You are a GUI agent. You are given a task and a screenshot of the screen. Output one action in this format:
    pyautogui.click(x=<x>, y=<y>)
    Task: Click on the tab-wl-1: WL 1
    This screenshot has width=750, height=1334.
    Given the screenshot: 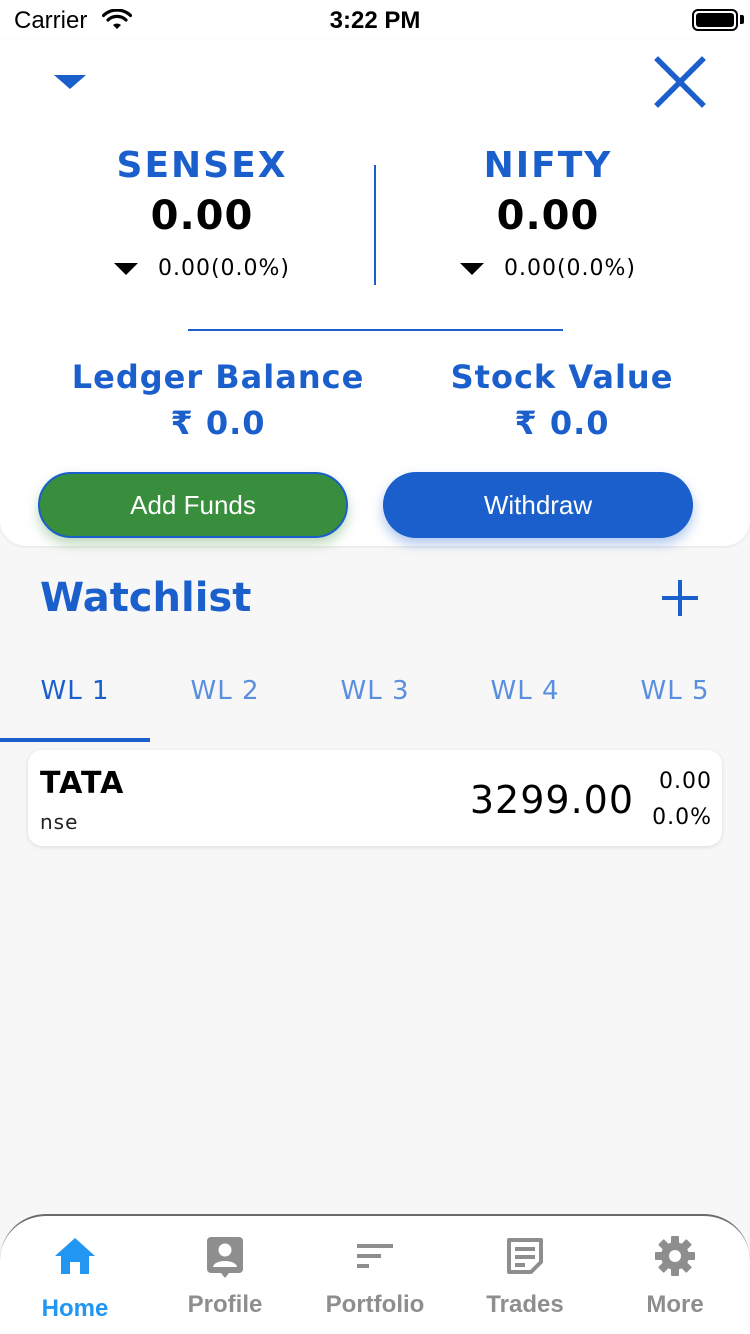 What is the action you would take?
    pyautogui.click(x=75, y=701)
    